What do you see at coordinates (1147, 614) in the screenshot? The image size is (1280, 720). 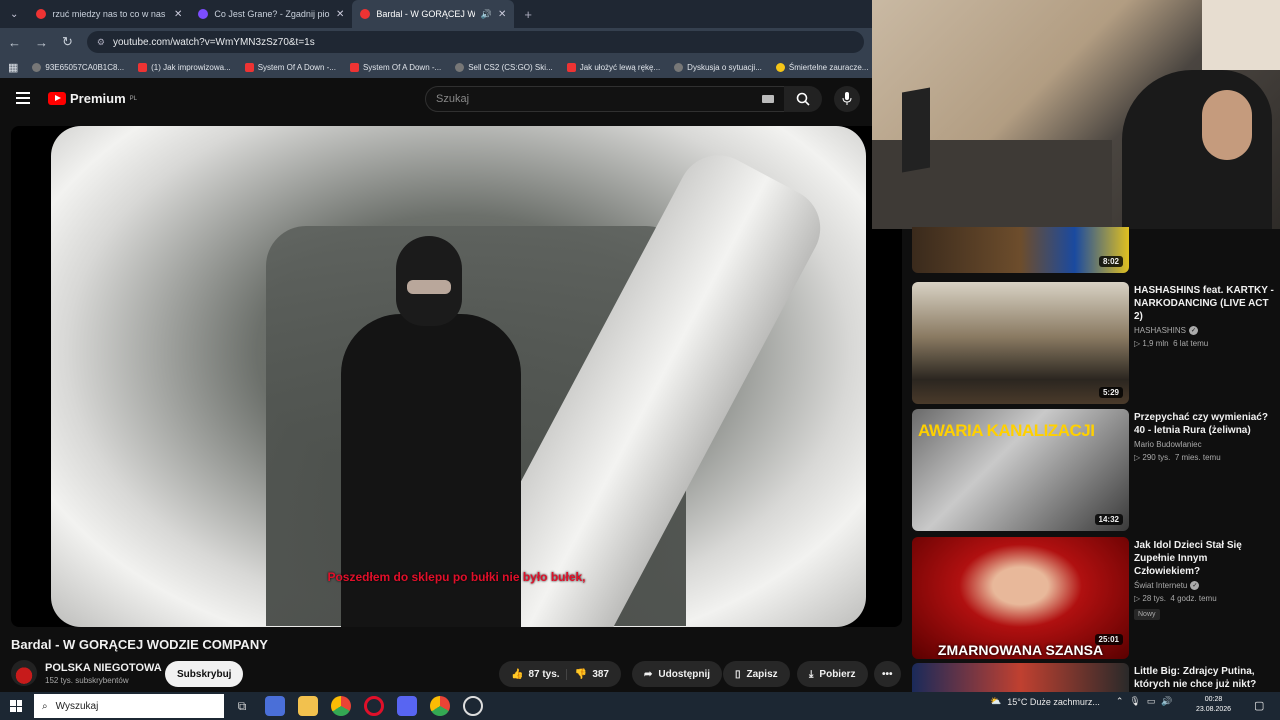 I see `new-badge: Nowy` at bounding box center [1147, 614].